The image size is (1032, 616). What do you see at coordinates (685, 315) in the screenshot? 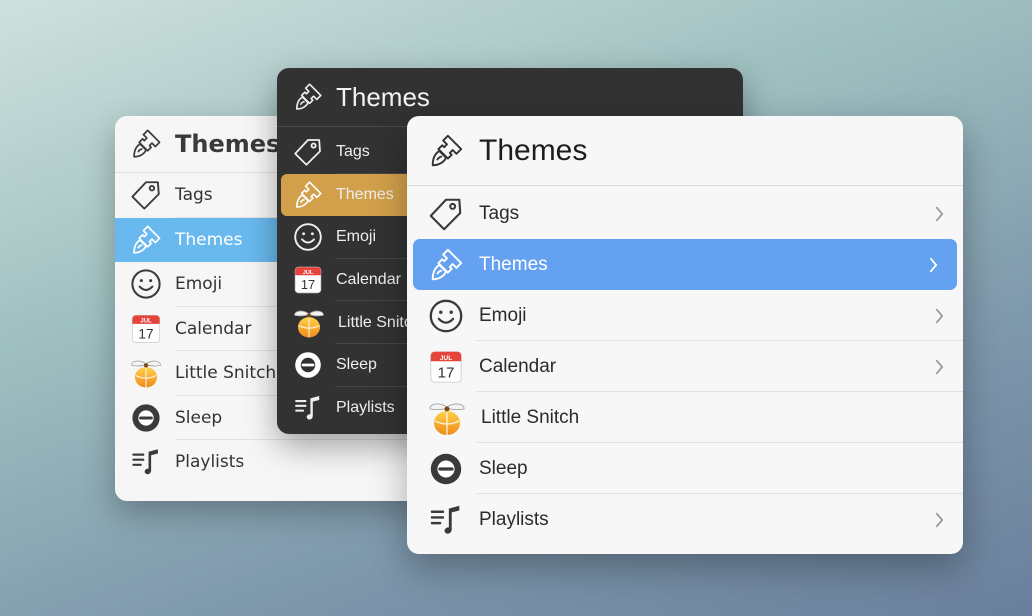
I see `menu-item-emoji: Emoji` at bounding box center [685, 315].